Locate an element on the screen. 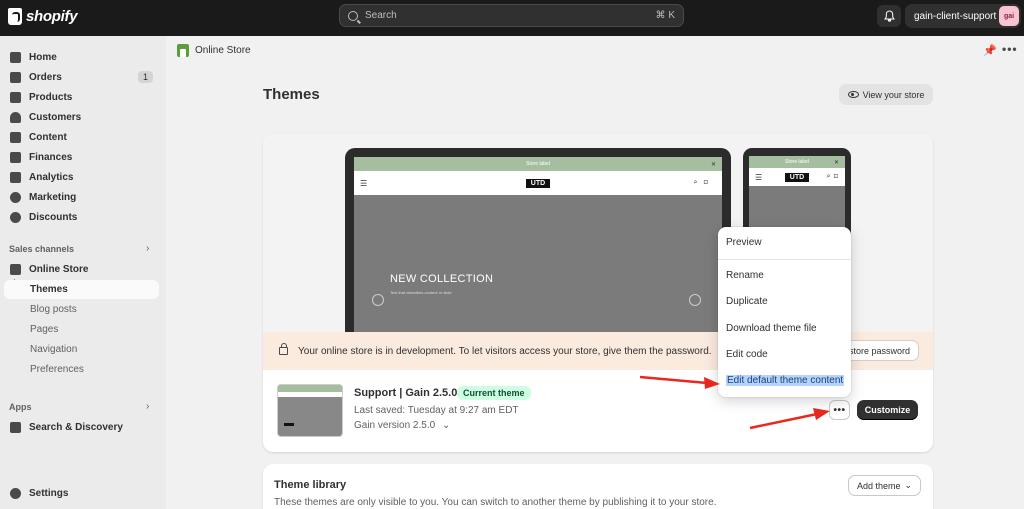 The height and width of the screenshot is (509, 1024). menu-item-rename: Rename is located at coordinates (745, 275).